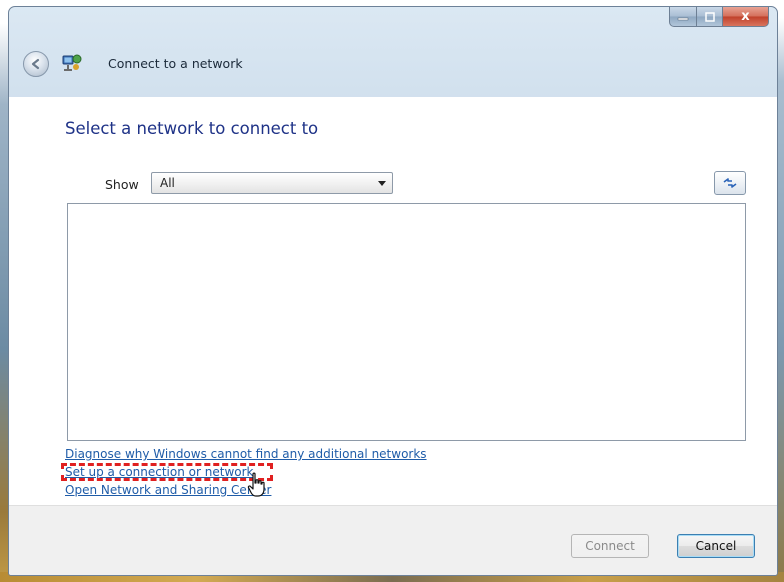 This screenshot has height=582, width=784. I want to click on setup-connection-link: Set up a connection or network, so click(159, 472).